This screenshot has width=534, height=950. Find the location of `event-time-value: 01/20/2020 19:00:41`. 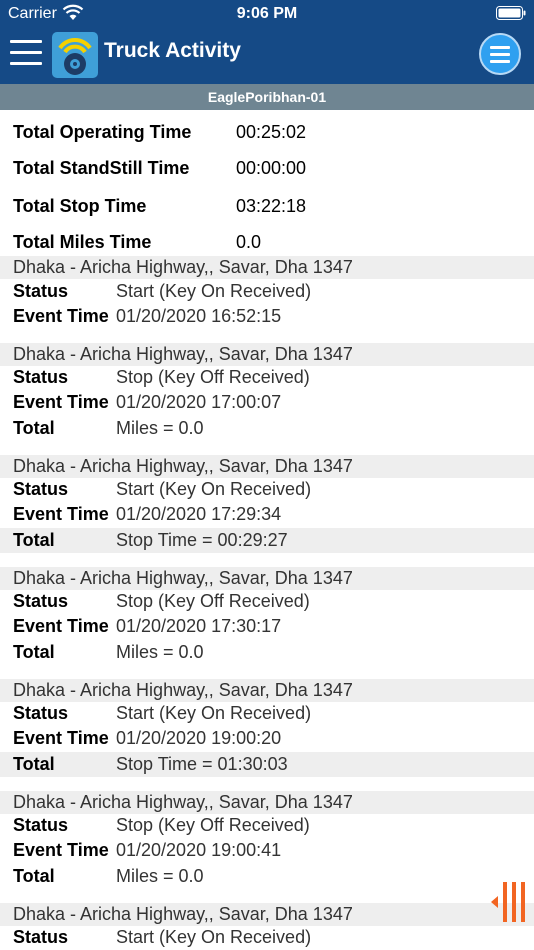

event-time-value: 01/20/2020 19:00:41 is located at coordinates (199, 850).